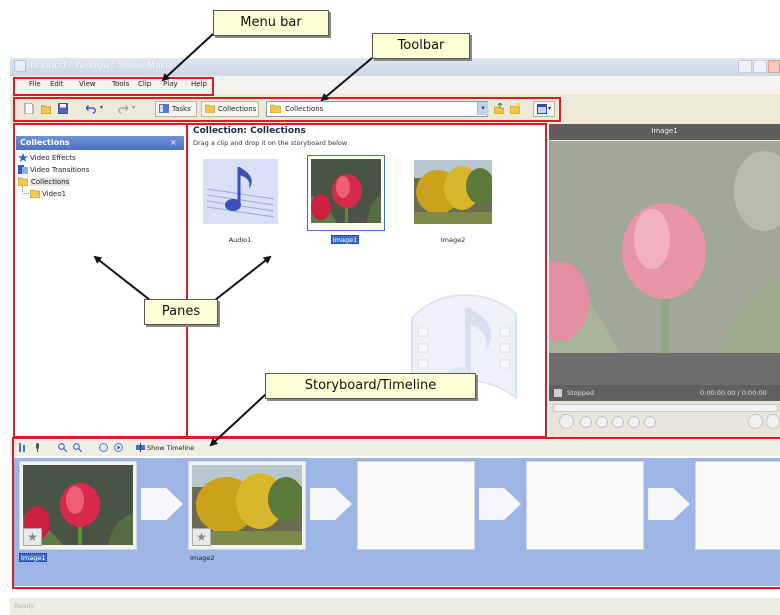  I want to click on callout-menu-bar: Menu bar, so click(271, 23).